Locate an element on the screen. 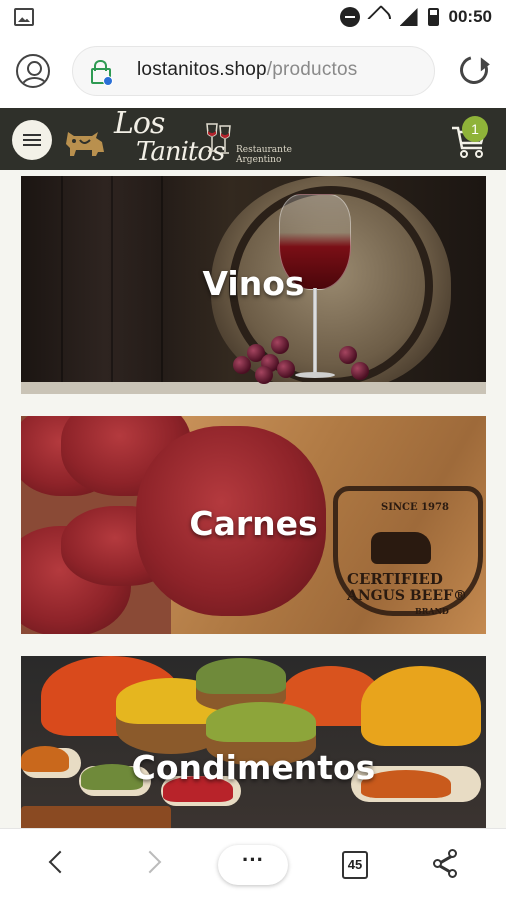  browser-toolbar: lostanitos.shop/productos is located at coordinates (253, 71).